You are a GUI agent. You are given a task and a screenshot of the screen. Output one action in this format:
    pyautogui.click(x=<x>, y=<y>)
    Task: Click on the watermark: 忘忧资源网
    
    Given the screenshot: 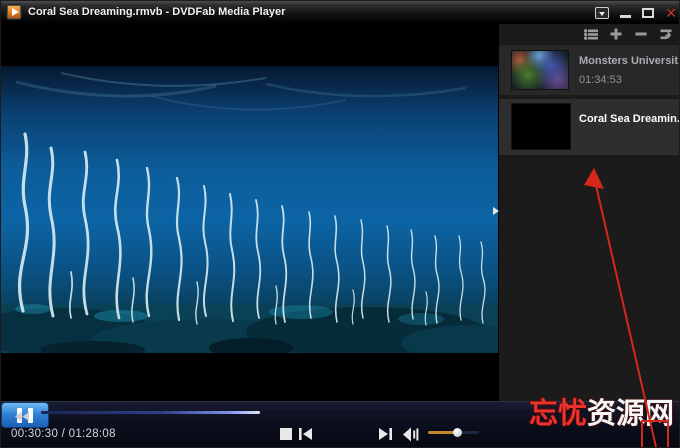 What is the action you would take?
    pyautogui.click(x=601, y=413)
    